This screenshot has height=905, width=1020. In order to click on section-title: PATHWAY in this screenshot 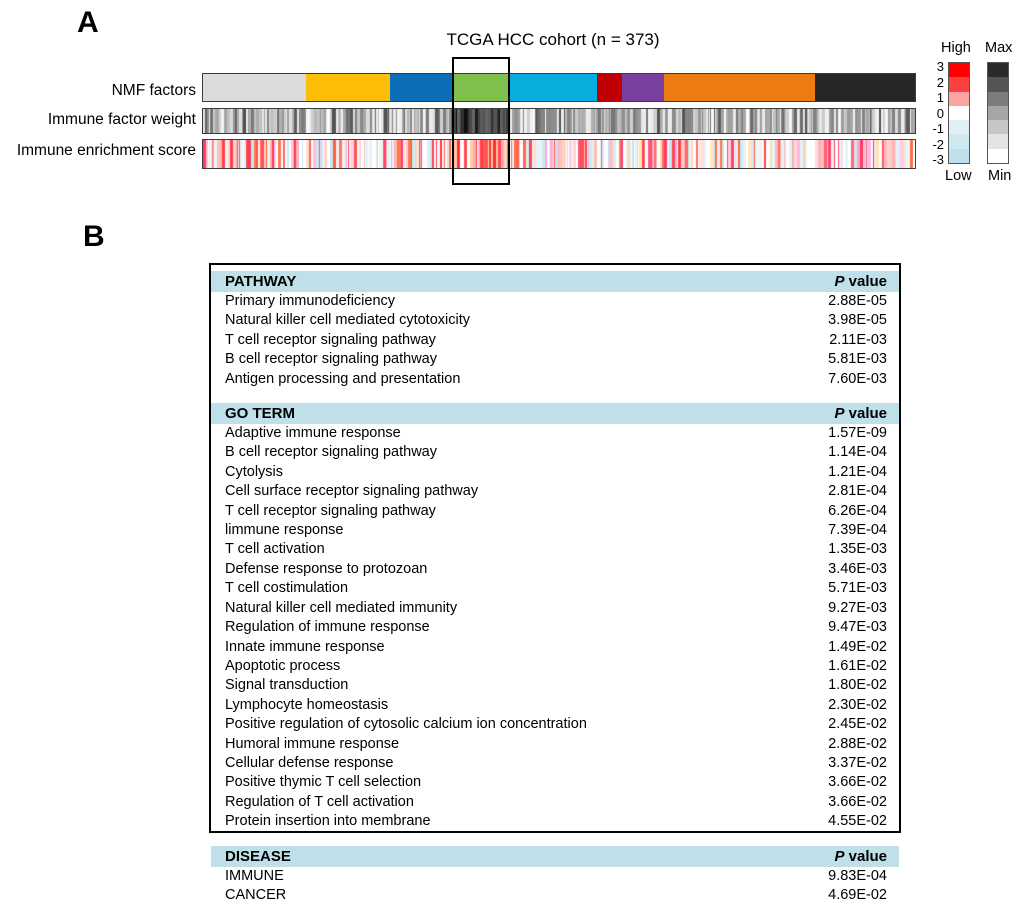, I will do `click(479, 281)`.